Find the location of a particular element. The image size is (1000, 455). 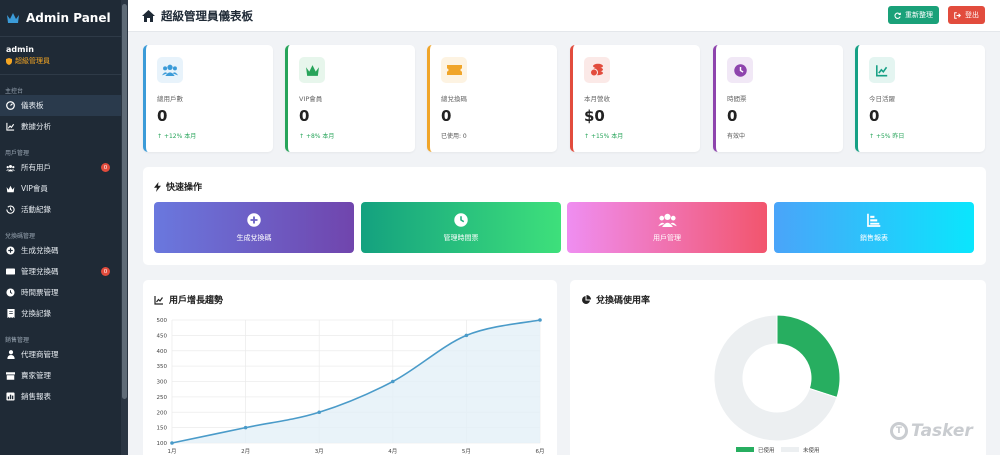

stat-card-active-today: 今日活躍 0 ↑ +5% 昨日 is located at coordinates (920, 98).